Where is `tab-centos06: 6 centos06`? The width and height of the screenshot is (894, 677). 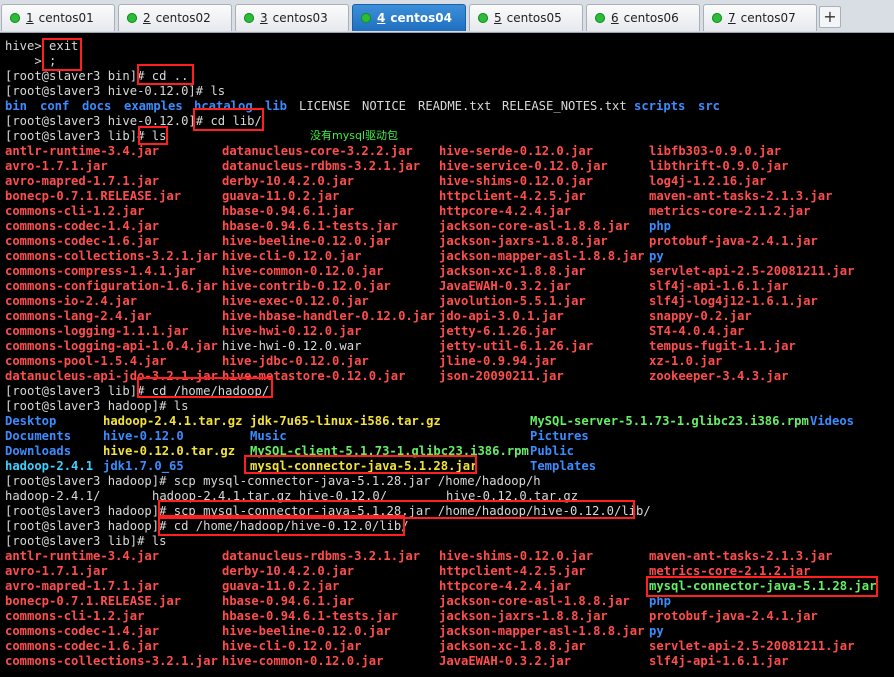 tab-centos06: 6 centos06 is located at coordinates (643, 17).